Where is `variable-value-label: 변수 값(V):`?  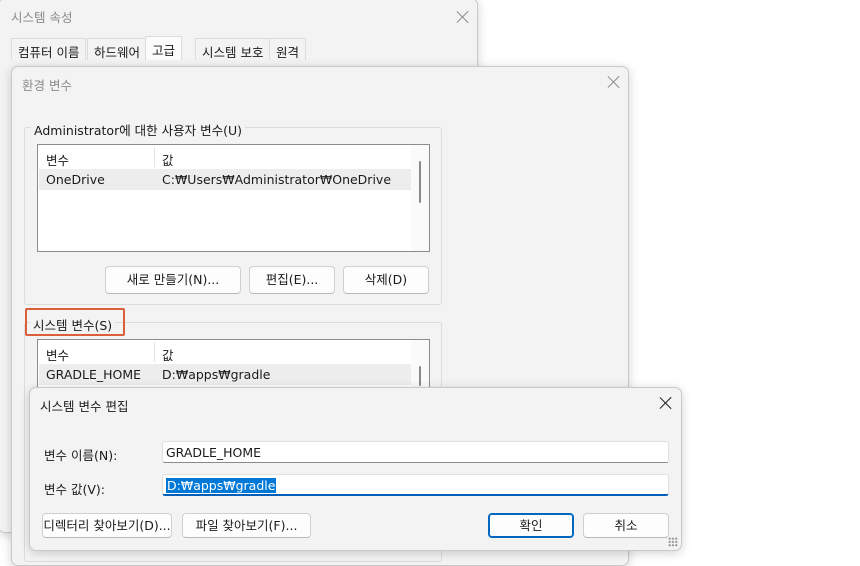 variable-value-label: 변수 값(V): is located at coordinates (74, 489).